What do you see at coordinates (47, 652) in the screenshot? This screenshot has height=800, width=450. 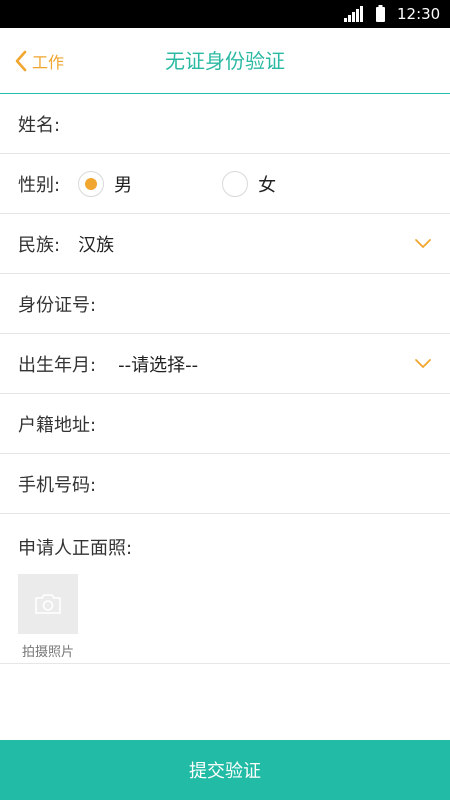 I see `photo-caption: 拍摄照片` at bounding box center [47, 652].